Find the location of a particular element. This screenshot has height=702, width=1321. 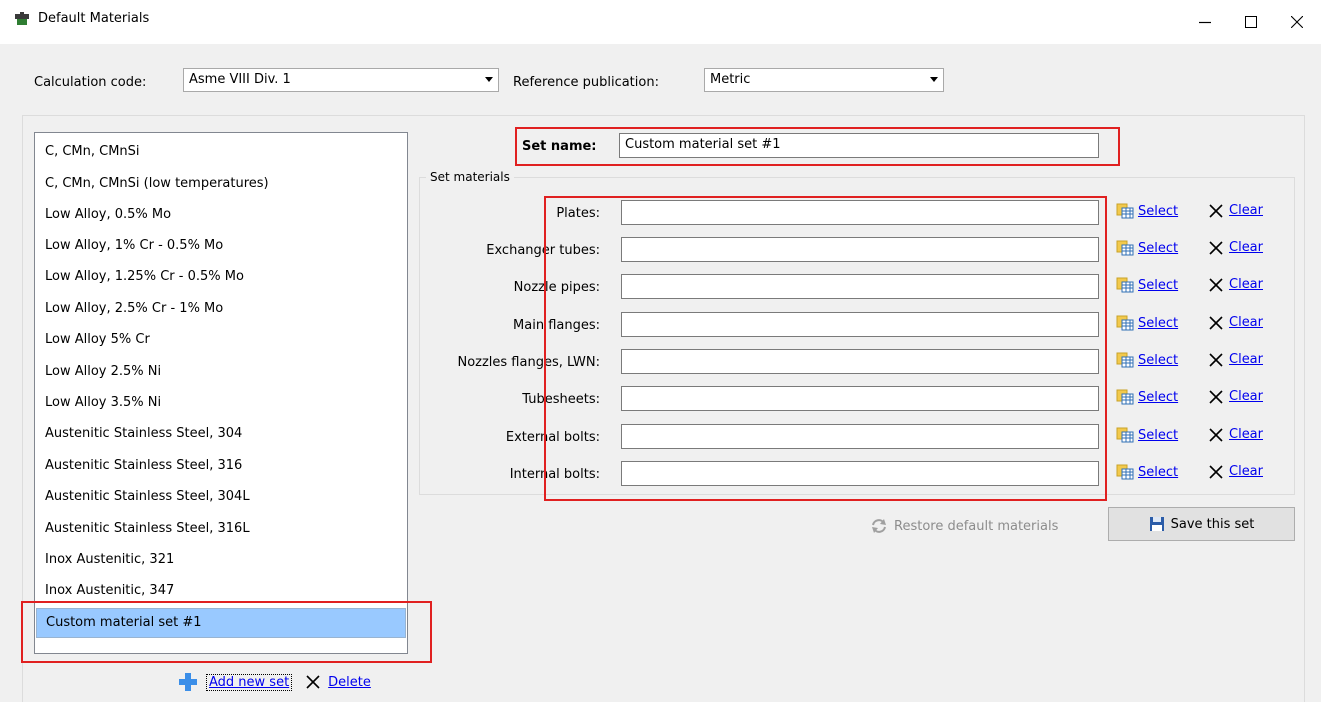

list-item: Low Alloy, 1% Cr - 0.5% Mo is located at coordinates (221, 246).